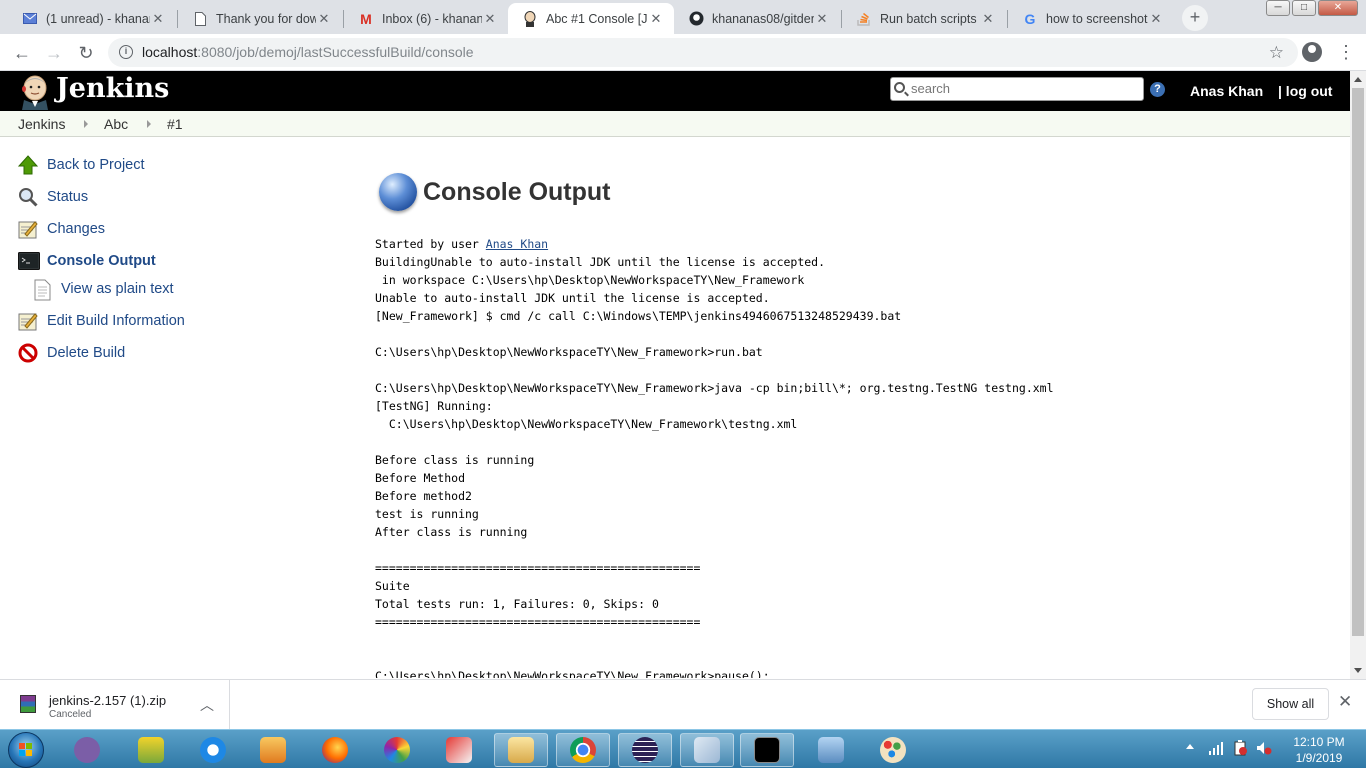  I want to click on notepad-app-icon, so click(459, 750).